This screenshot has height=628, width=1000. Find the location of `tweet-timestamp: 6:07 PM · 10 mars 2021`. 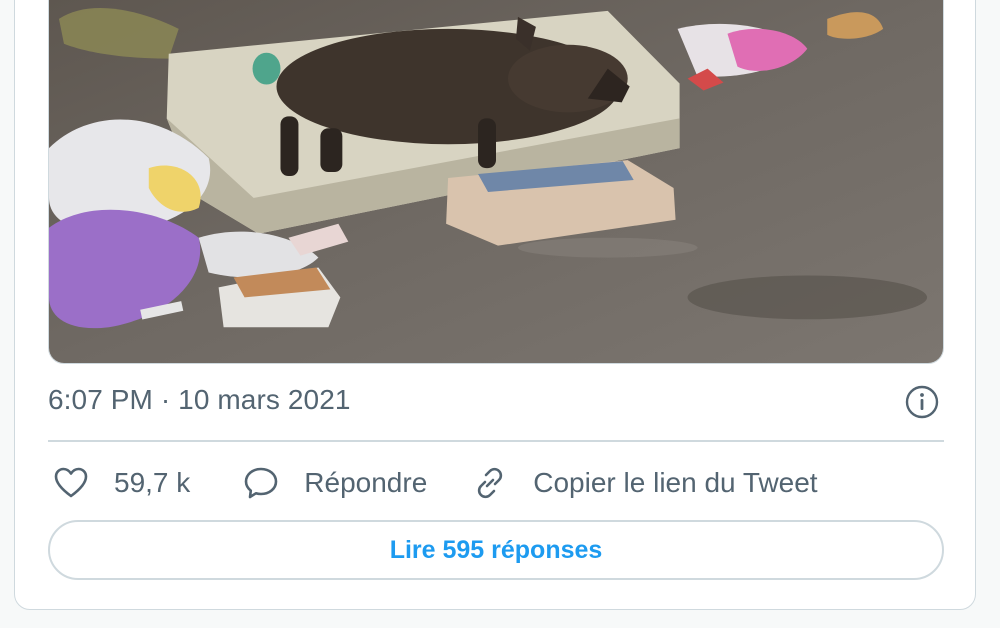

tweet-timestamp: 6:07 PM · 10 mars 2021 is located at coordinates (199, 400).